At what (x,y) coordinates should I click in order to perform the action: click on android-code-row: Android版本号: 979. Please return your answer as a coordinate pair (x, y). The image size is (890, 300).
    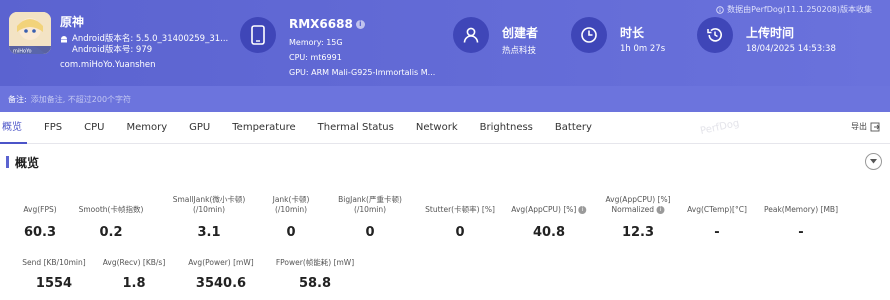
    Looking at the image, I should click on (106, 50).